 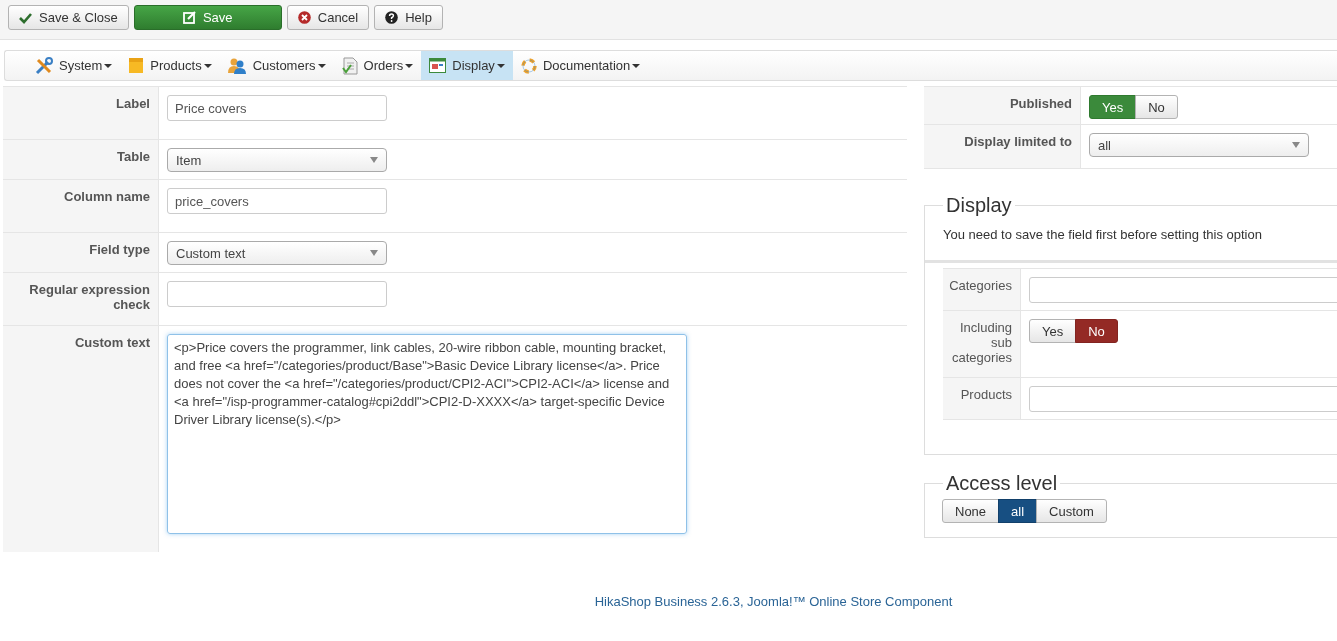 What do you see at coordinates (773, 601) in the screenshot?
I see `footer-link: HikaShop Business 2.6.3, Joomla!™ Online Store Component` at bounding box center [773, 601].